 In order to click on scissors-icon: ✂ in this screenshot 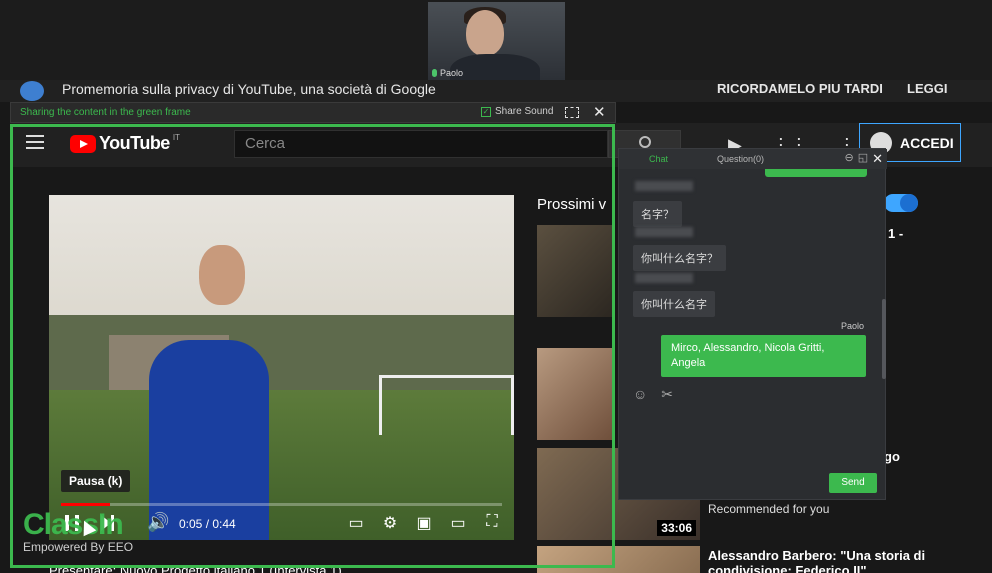, I will do `click(667, 394)`.